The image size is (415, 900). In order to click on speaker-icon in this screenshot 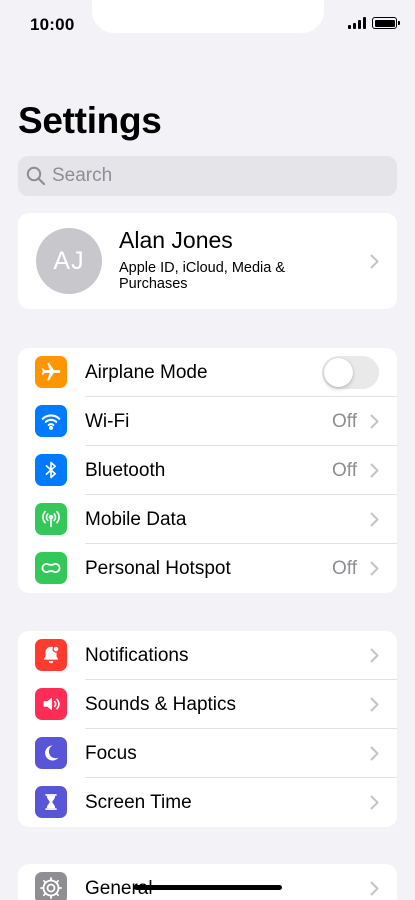, I will do `click(51, 704)`.